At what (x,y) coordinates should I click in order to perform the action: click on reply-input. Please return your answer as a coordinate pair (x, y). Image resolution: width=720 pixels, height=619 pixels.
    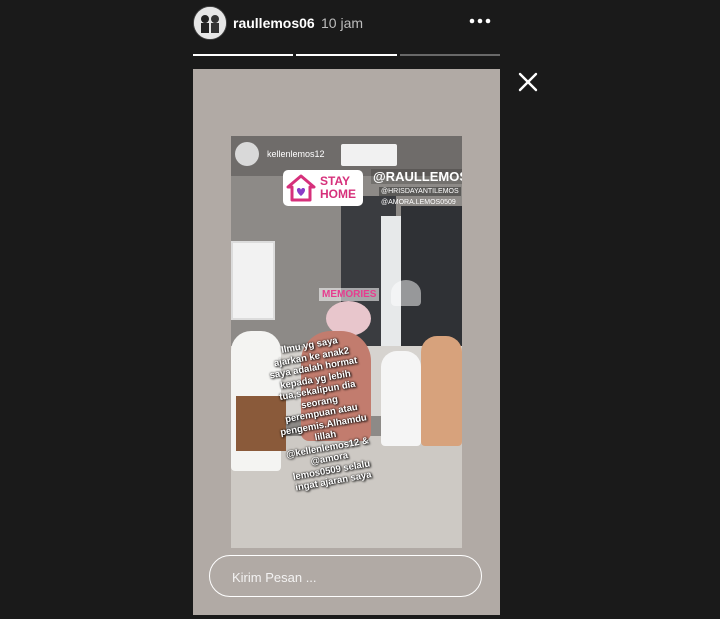
    Looking at the image, I should click on (347, 577).